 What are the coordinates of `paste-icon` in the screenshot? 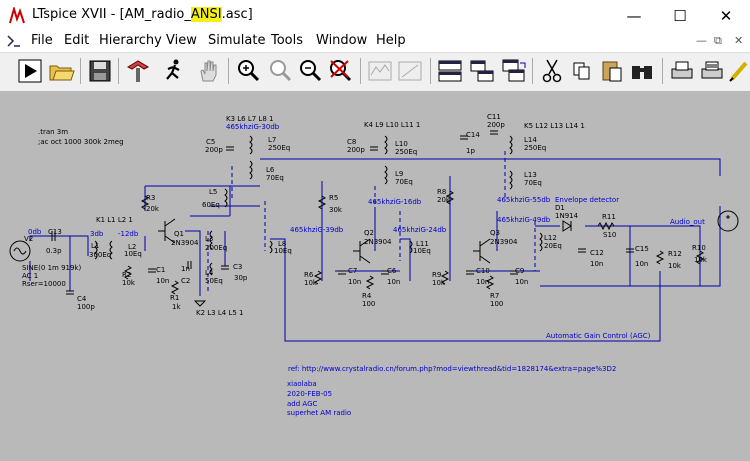 It's located at (612, 71).